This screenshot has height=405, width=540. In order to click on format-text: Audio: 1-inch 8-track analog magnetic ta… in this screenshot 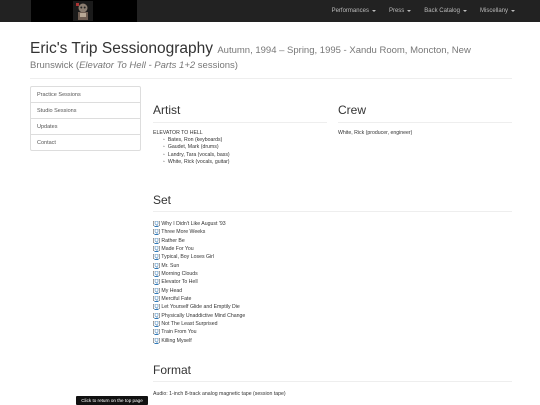, I will do `click(219, 394)`.